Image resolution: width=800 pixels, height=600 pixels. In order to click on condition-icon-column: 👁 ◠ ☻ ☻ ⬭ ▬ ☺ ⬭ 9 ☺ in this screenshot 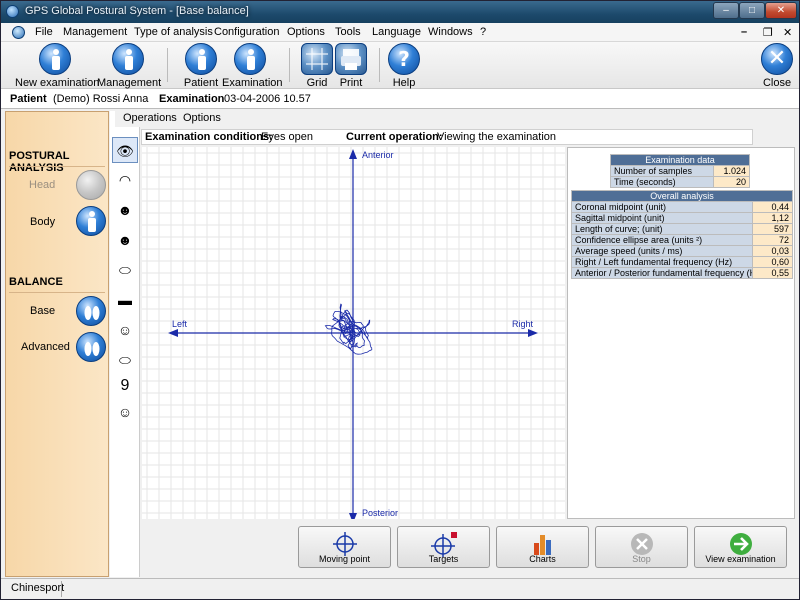, I will do `click(125, 344)`.